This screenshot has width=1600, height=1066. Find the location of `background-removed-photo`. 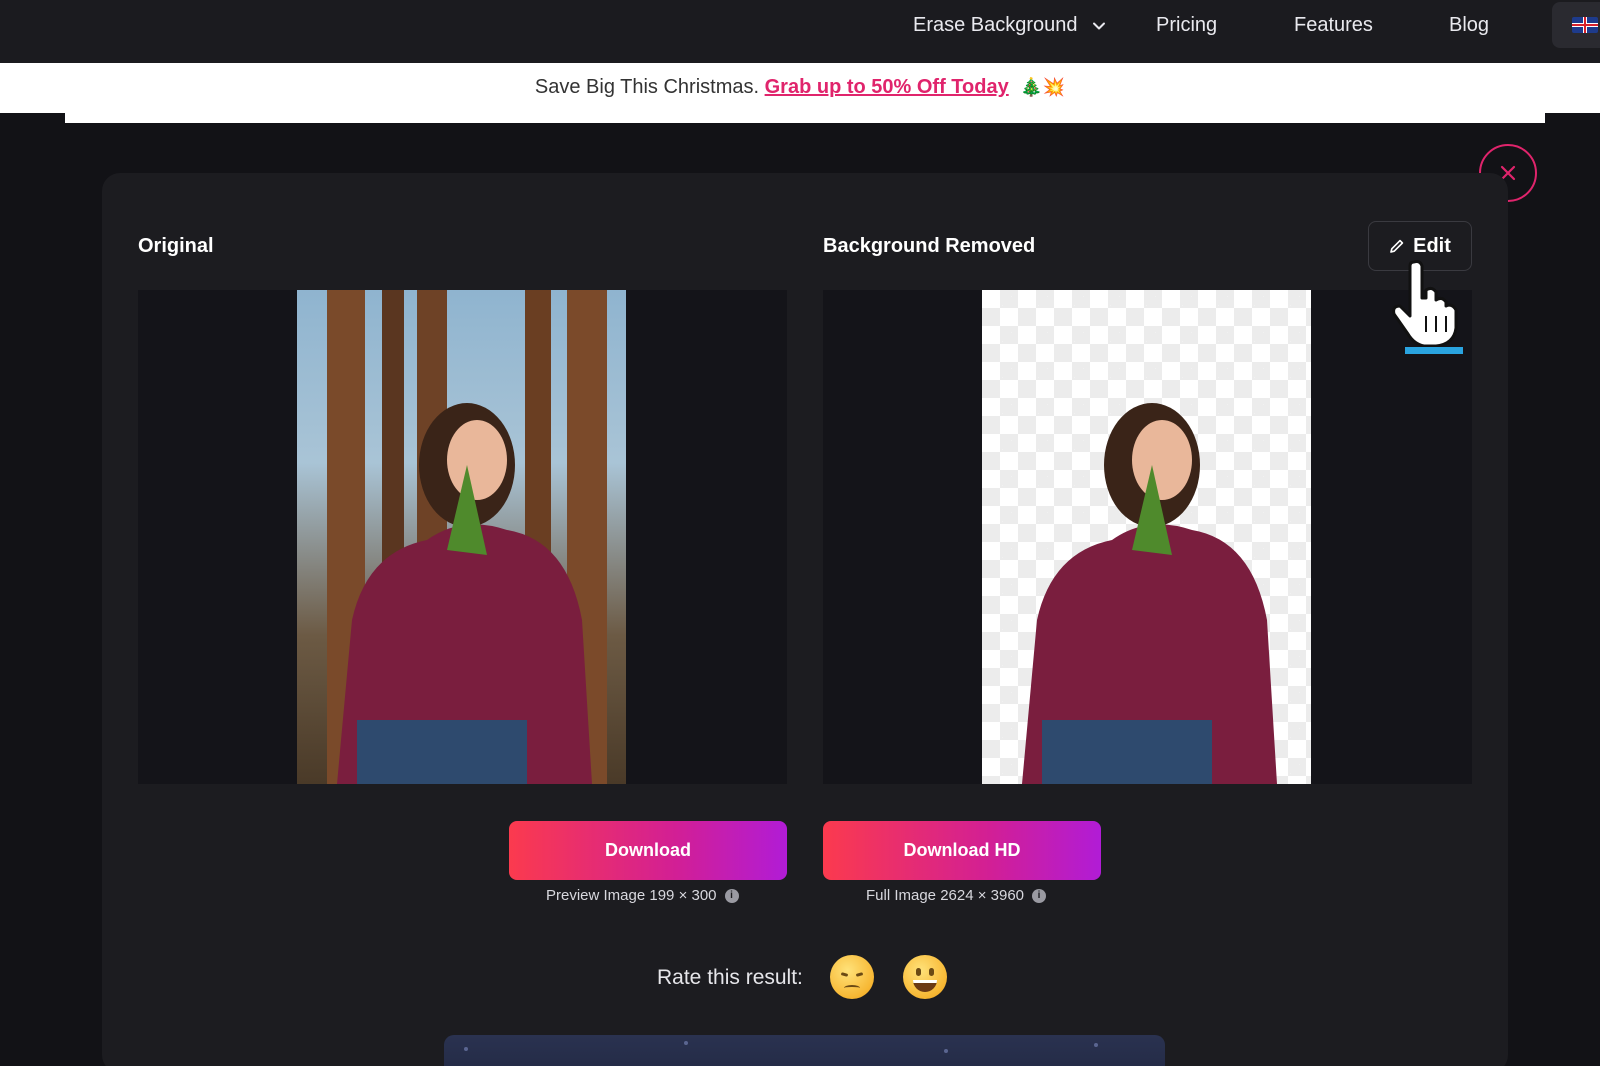

background-removed-photo is located at coordinates (1146, 537).